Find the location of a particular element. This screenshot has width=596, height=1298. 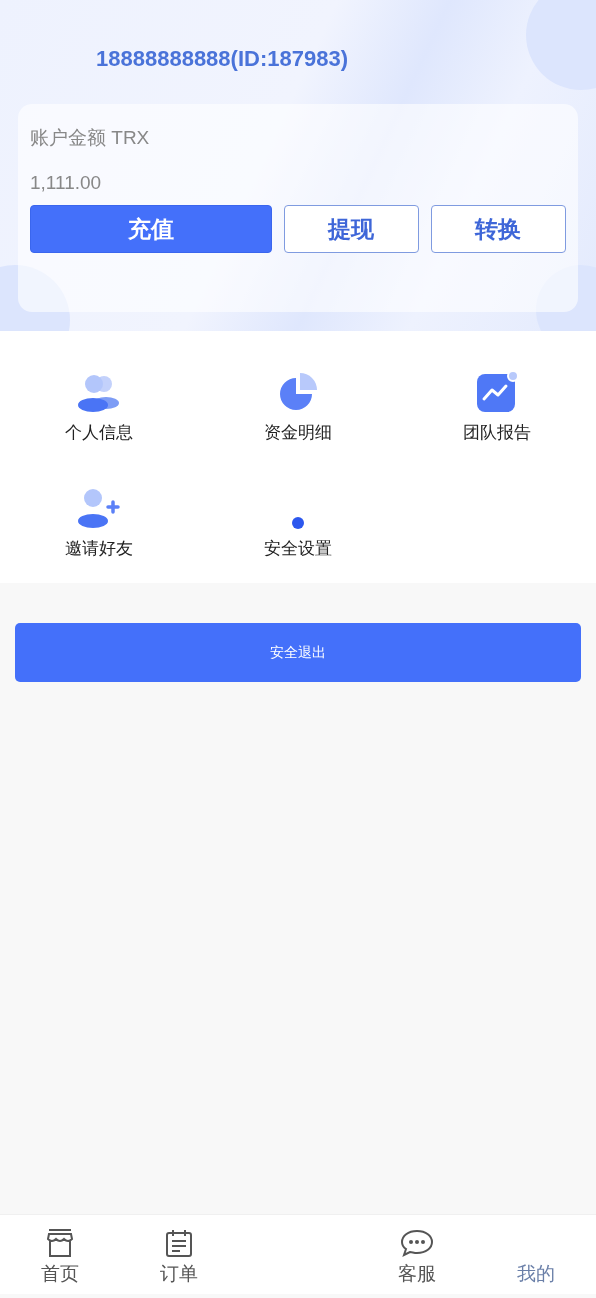

menu-item: 团队报告 is located at coordinates (496, 401).